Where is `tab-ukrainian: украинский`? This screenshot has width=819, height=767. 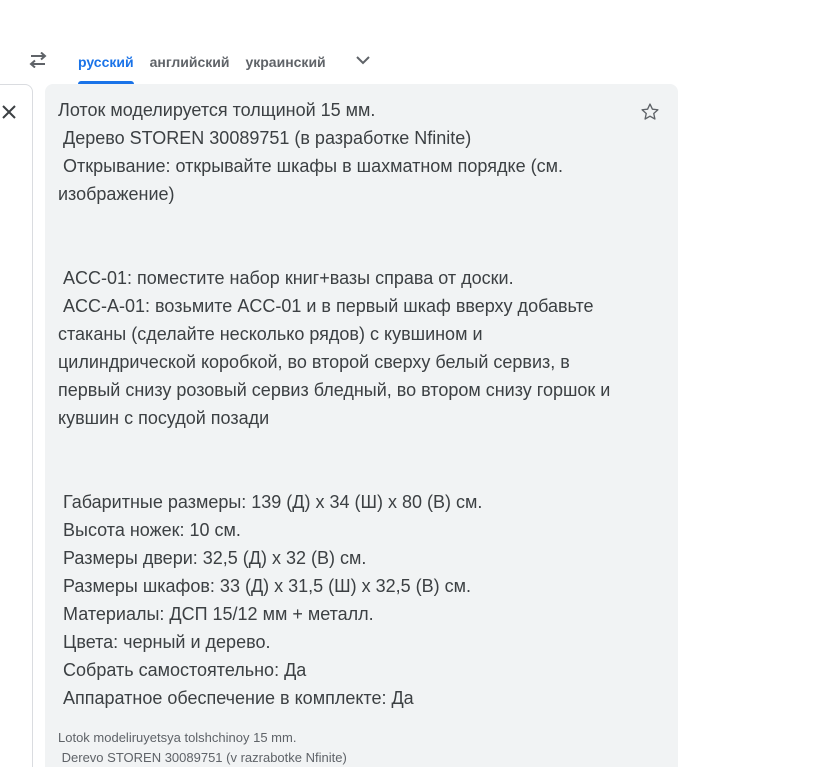 tab-ukrainian: украинский is located at coordinates (285, 62).